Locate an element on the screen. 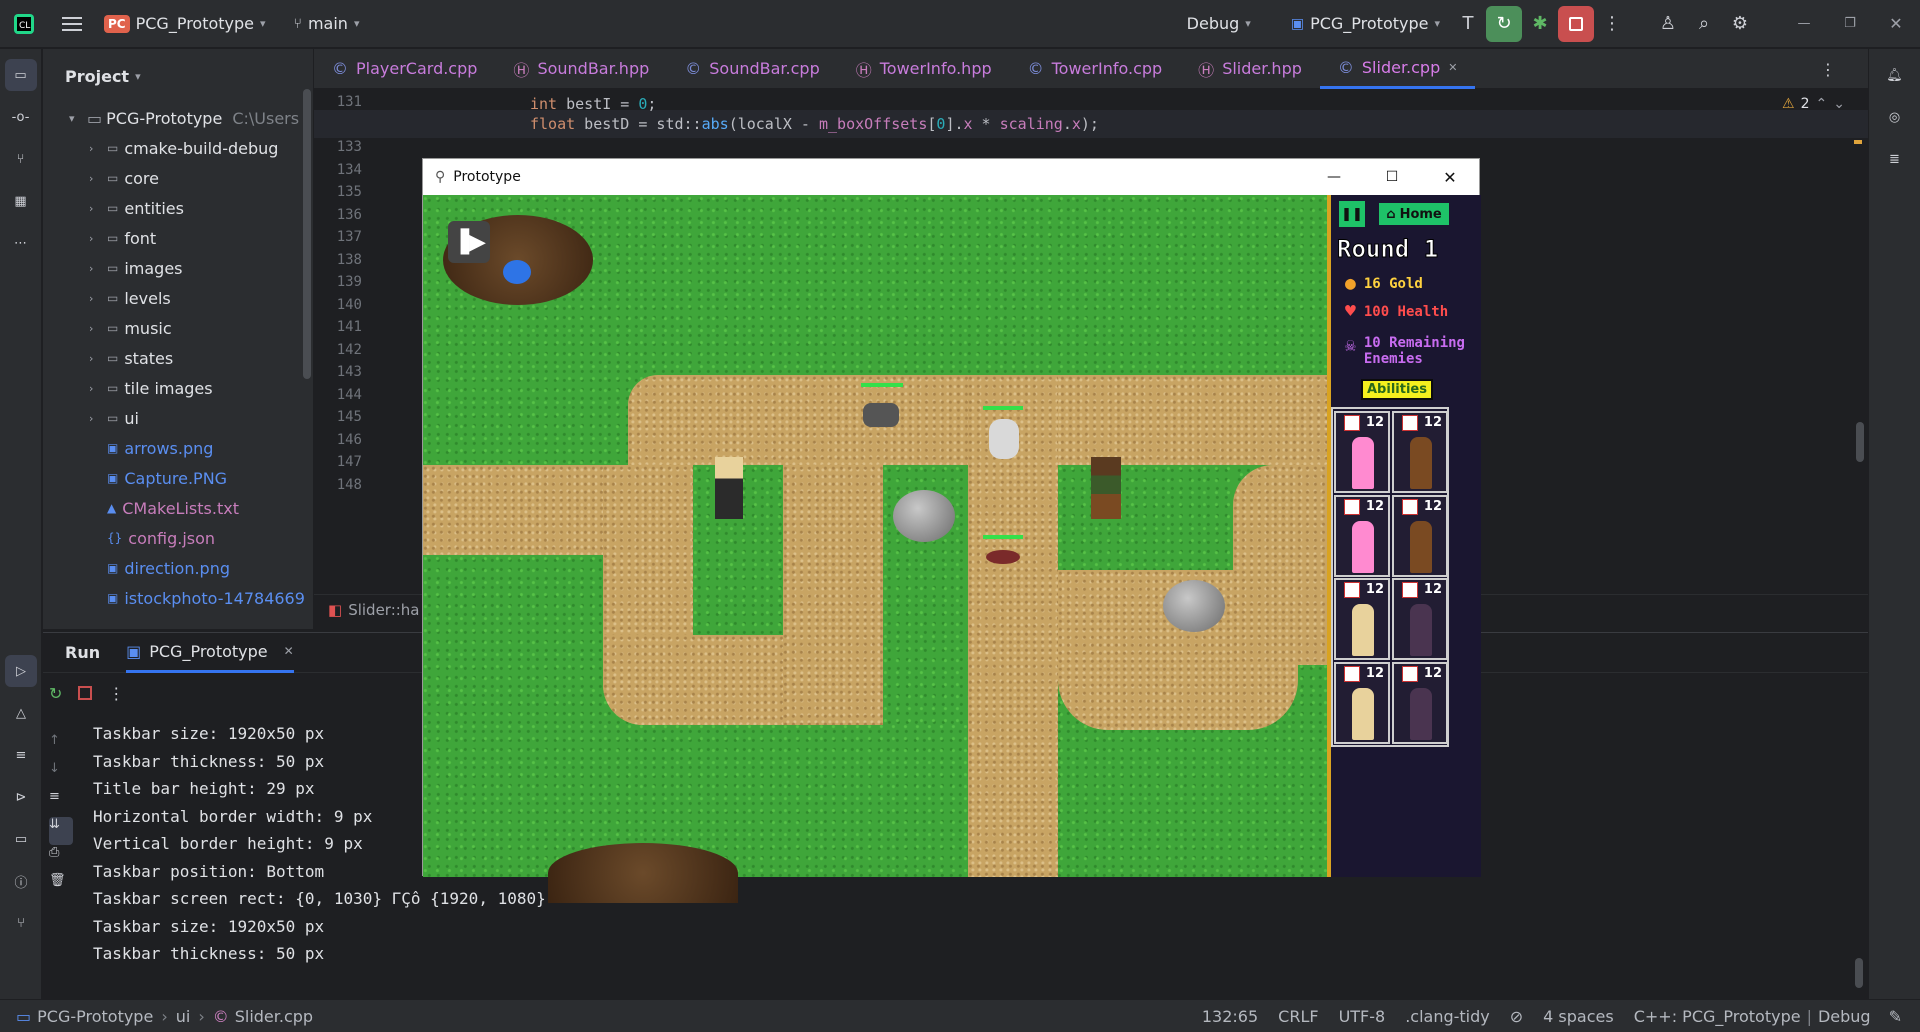 The image size is (1920, 1032). tree-folder: › ▭ ui is located at coordinates (178, 418).